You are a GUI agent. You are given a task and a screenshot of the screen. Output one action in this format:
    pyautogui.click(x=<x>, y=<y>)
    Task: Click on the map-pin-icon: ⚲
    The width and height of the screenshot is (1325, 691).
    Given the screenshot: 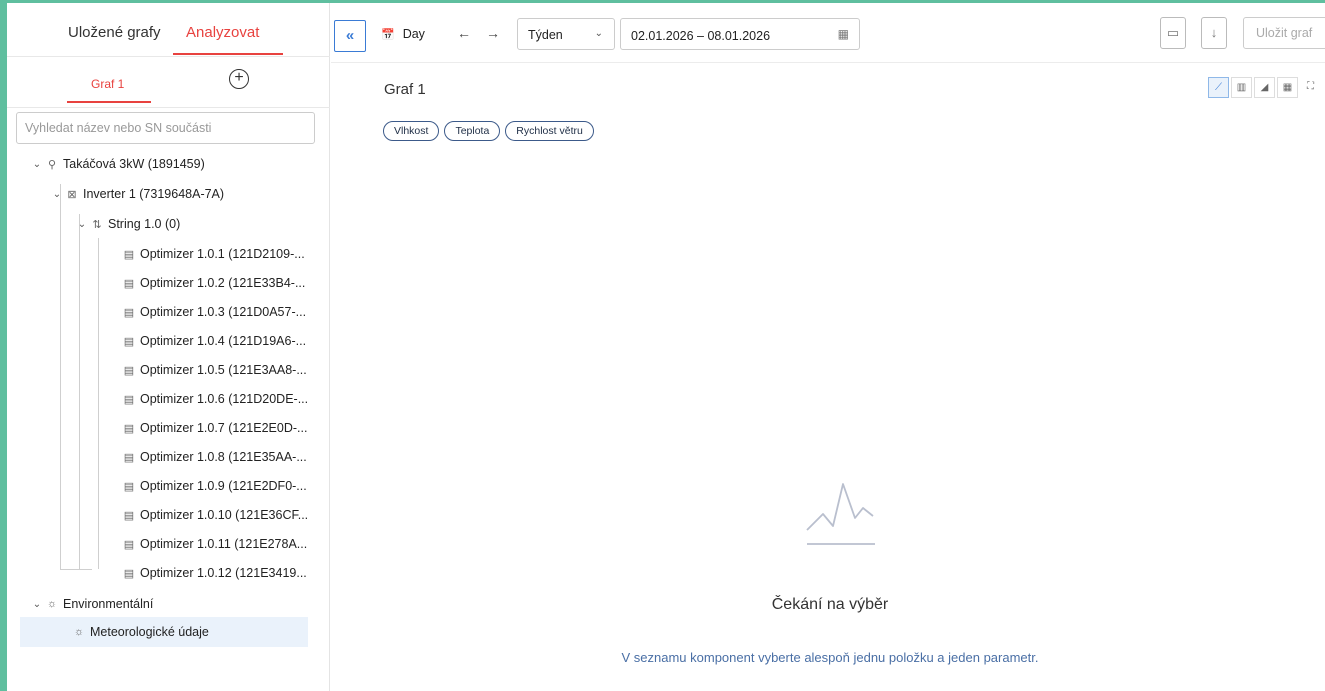 What is the action you would take?
    pyautogui.click(x=52, y=164)
    